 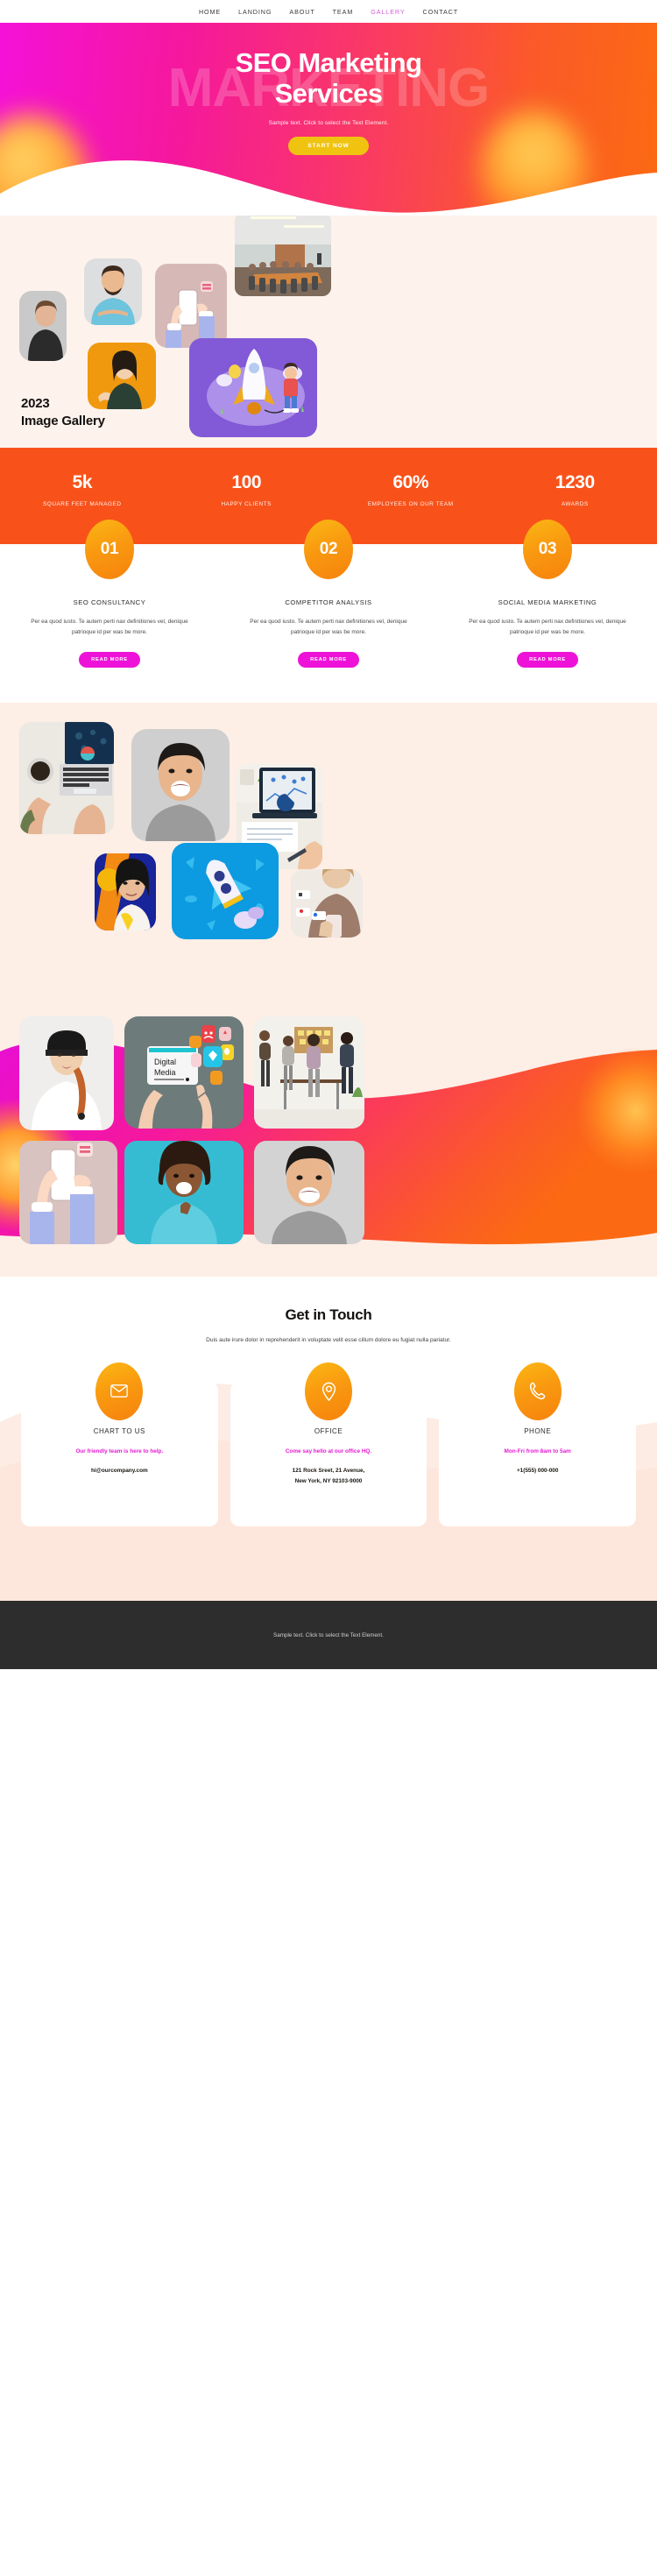 What do you see at coordinates (441, 12) in the screenshot?
I see `nav-item-contact: CONTACT` at bounding box center [441, 12].